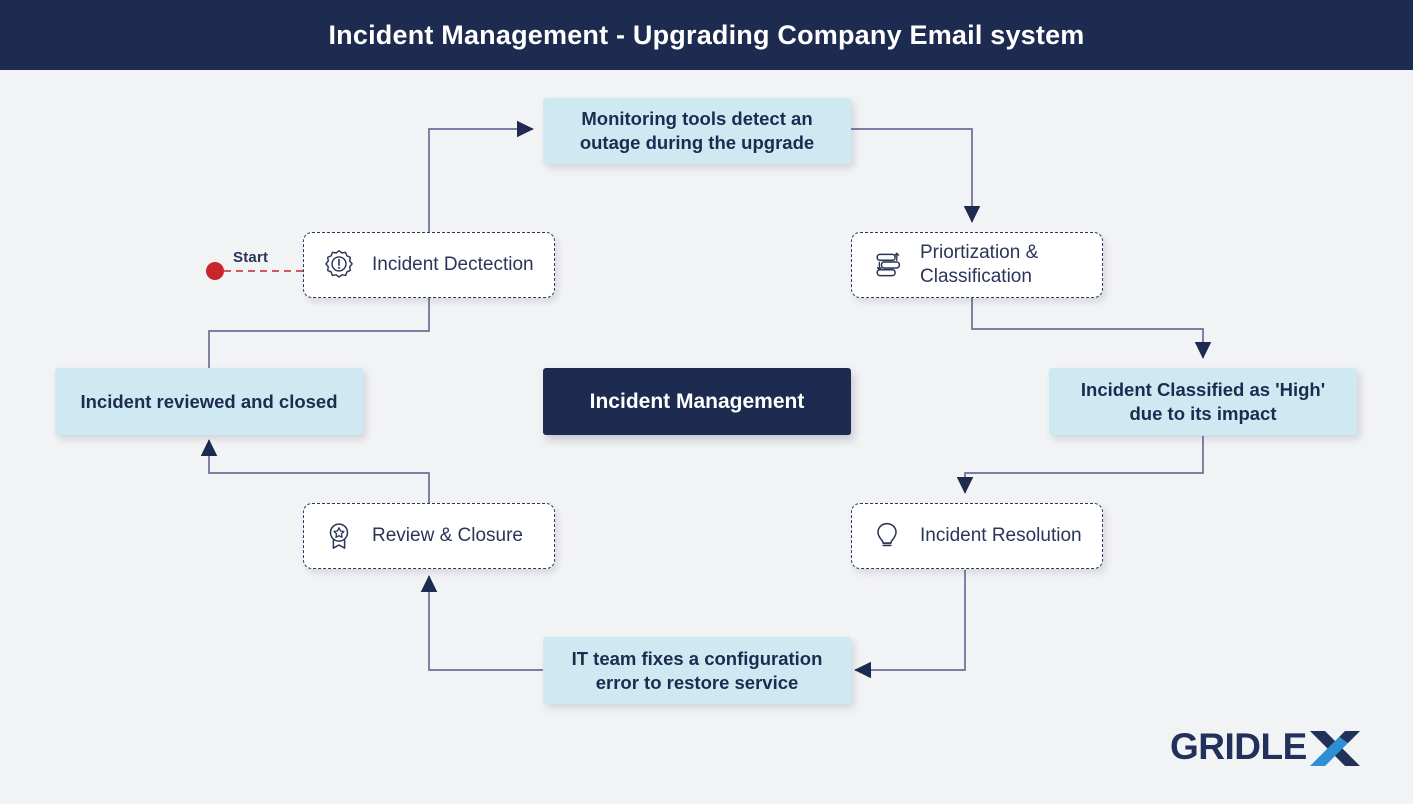  What do you see at coordinates (215, 271) in the screenshot?
I see `start-dot-icon` at bounding box center [215, 271].